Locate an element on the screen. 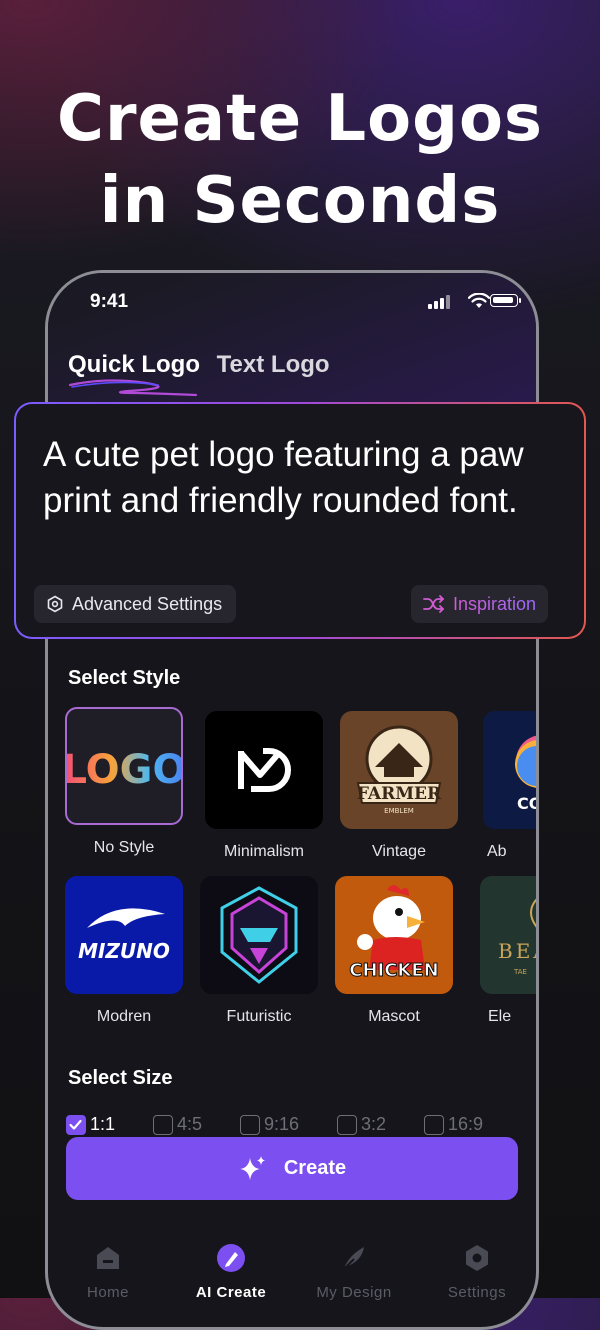 The width and height of the screenshot is (600, 1330). nav-ai-create-label: AI Create is located at coordinates (231, 1292).